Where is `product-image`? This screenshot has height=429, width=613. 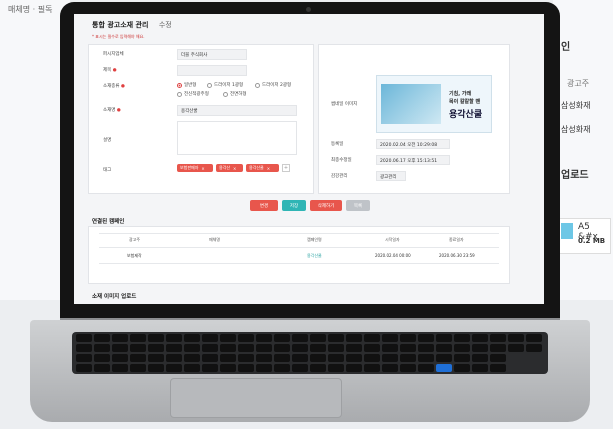
product-image is located at coordinates (411, 104).